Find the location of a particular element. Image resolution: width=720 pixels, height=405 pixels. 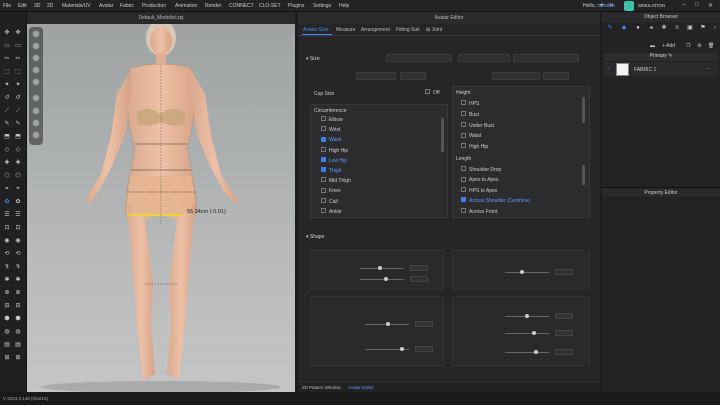

tool-10-1-icon: ✚ is located at coordinates (18, 163).